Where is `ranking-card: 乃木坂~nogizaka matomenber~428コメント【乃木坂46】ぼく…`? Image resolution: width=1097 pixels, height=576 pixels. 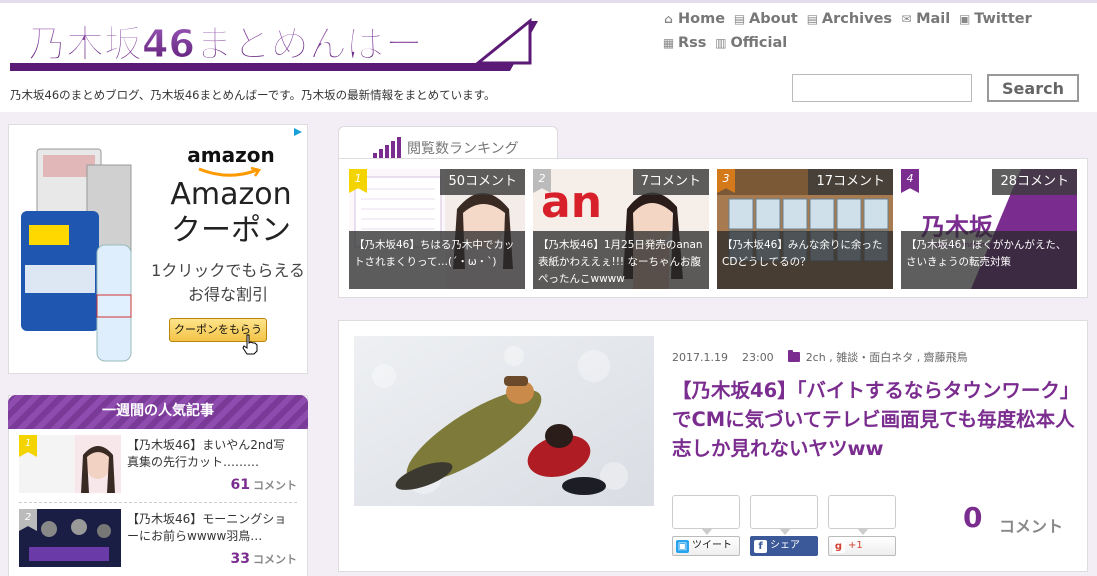
ranking-card: 乃木坂~nogizaka matomenber~428コメント【乃木坂46】ぼく… is located at coordinates (989, 229).